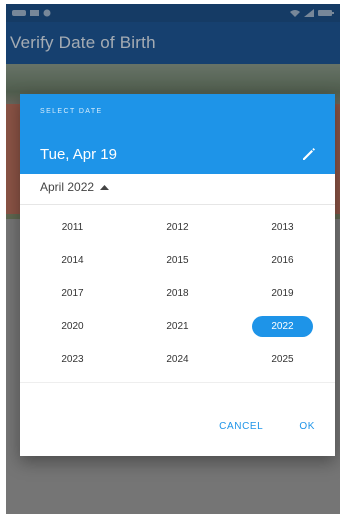  Describe the element at coordinates (72, 227) in the screenshot. I see `year-option: 2011` at that location.